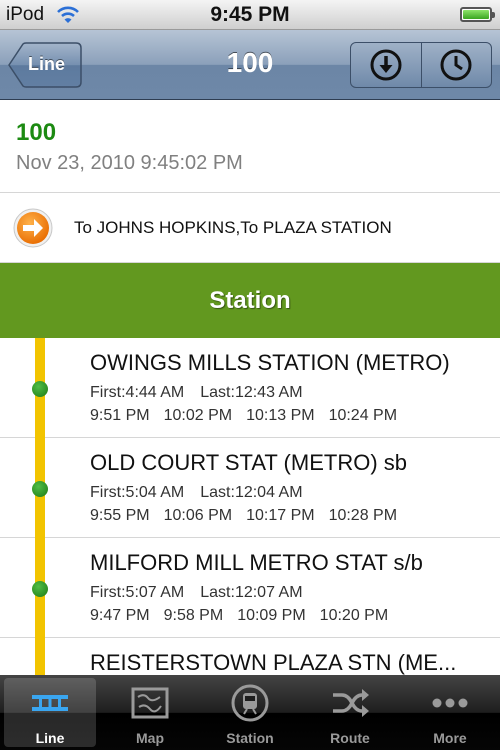 This screenshot has width=500, height=750. I want to click on tab-label: Station, so click(250, 738).